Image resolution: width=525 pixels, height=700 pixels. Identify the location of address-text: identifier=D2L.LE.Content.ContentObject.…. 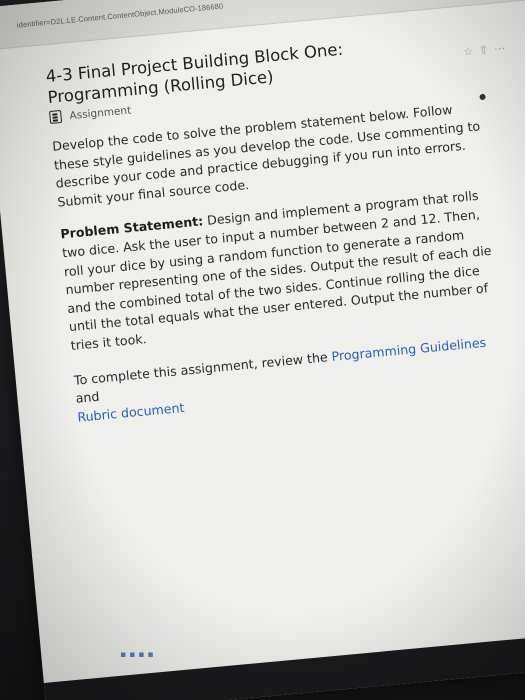
(120, 16).